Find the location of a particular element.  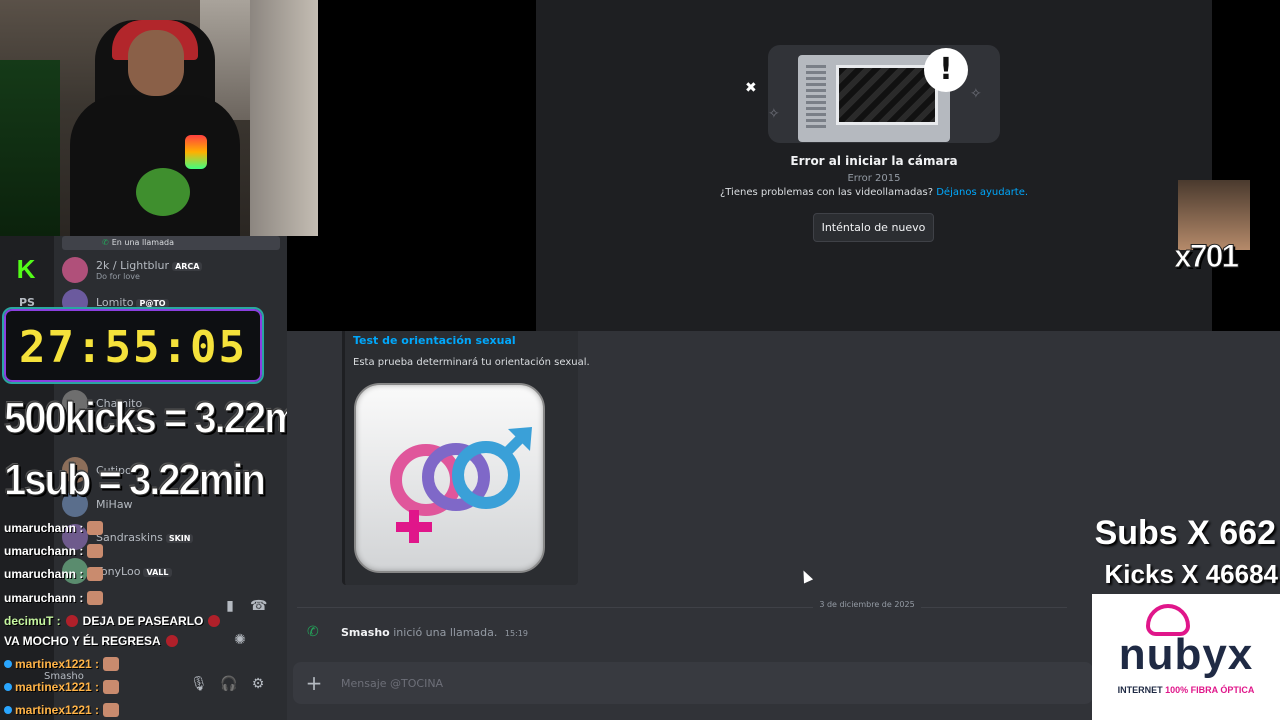

dm-sub: Do for love is located at coordinates (118, 276).